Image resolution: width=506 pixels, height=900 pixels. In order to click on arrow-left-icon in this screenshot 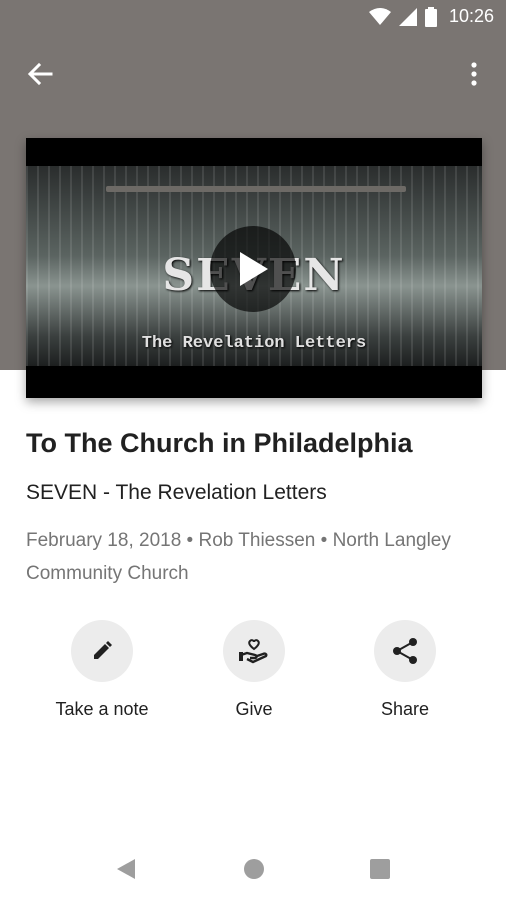, I will do `click(40, 74)`.